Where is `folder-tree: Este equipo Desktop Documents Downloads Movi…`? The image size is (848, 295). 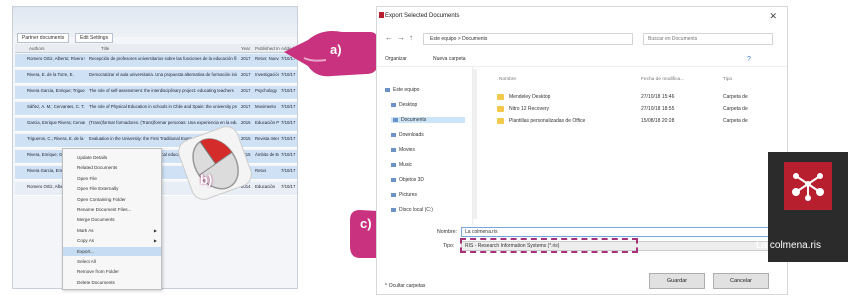 folder-tree: Este equipo Desktop Documents Downloads Movi… is located at coordinates (425, 147).